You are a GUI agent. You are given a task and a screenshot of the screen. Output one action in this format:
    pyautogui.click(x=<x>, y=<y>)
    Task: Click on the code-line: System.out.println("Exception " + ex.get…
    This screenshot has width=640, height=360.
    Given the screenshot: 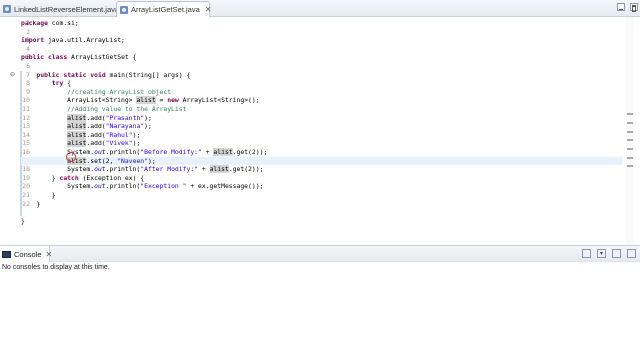 What is the action you would take?
    pyautogui.click(x=142, y=186)
    